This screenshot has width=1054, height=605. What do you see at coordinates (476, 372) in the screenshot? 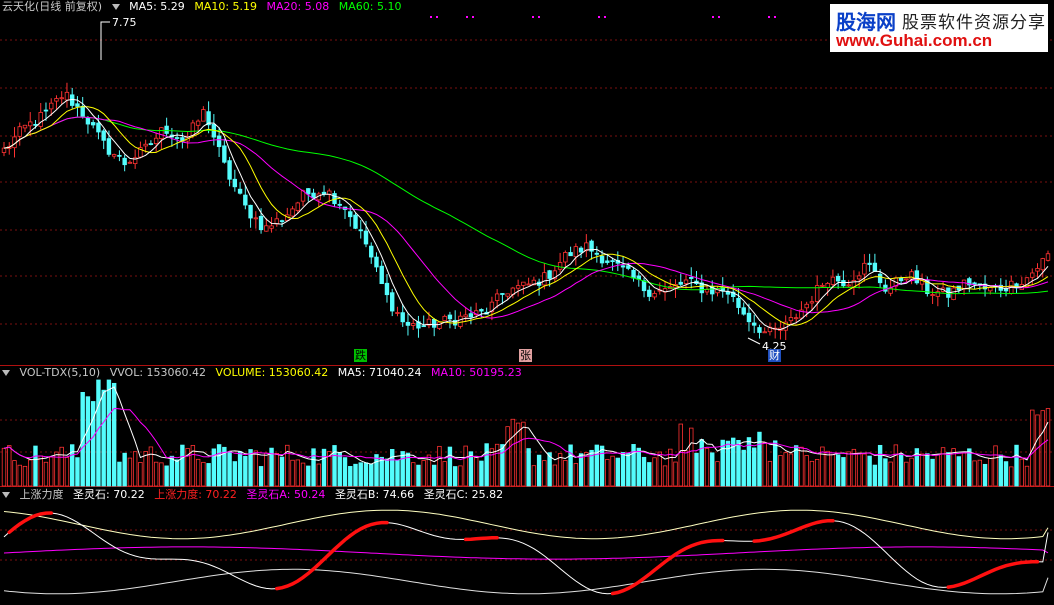
I see `vol-ma10-label: MA10: 50195.23` at bounding box center [476, 372].